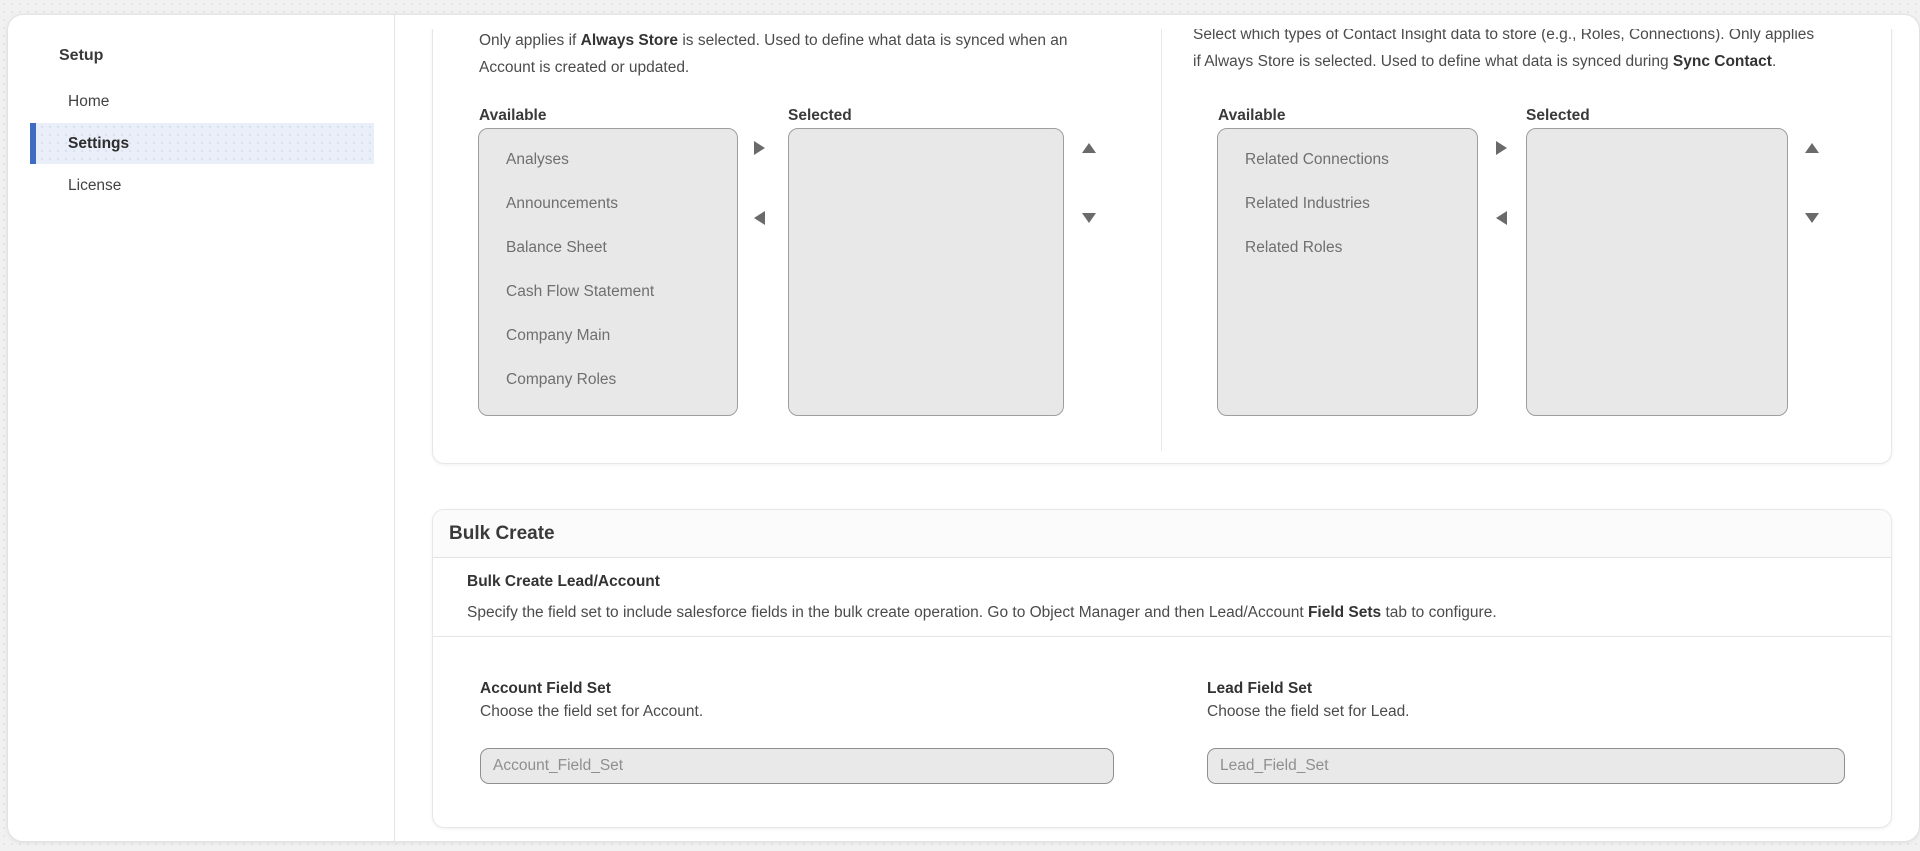 This screenshot has height=851, width=1920. What do you see at coordinates (1526, 766) in the screenshot?
I see `lead-field-set-input` at bounding box center [1526, 766].